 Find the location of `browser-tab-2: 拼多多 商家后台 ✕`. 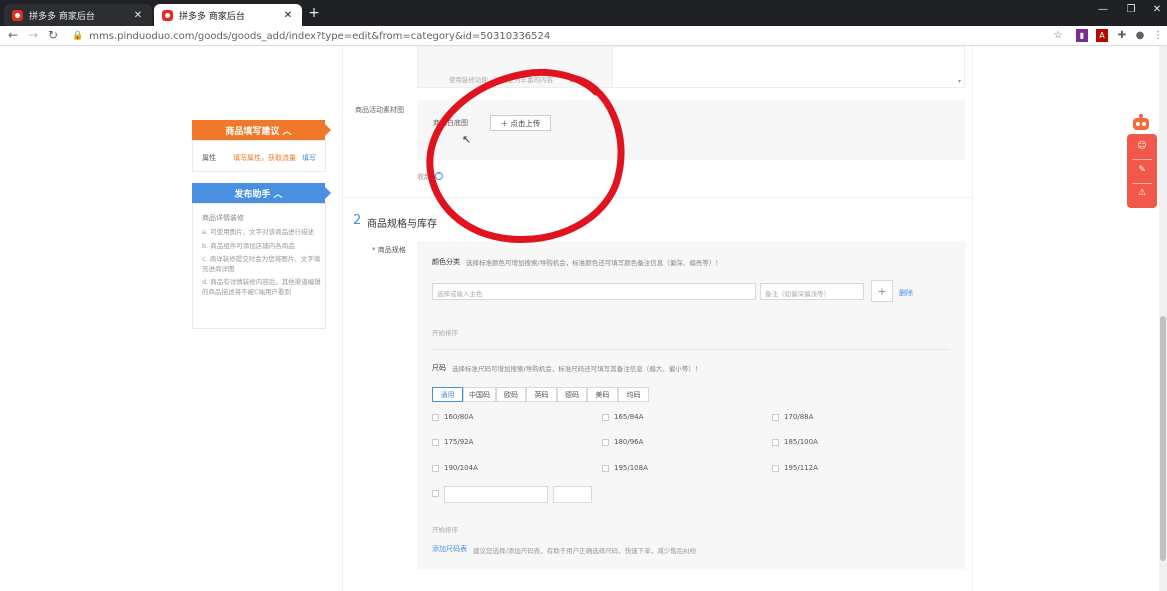

browser-tab-2: 拼多多 商家后台 ✕ is located at coordinates (228, 15).